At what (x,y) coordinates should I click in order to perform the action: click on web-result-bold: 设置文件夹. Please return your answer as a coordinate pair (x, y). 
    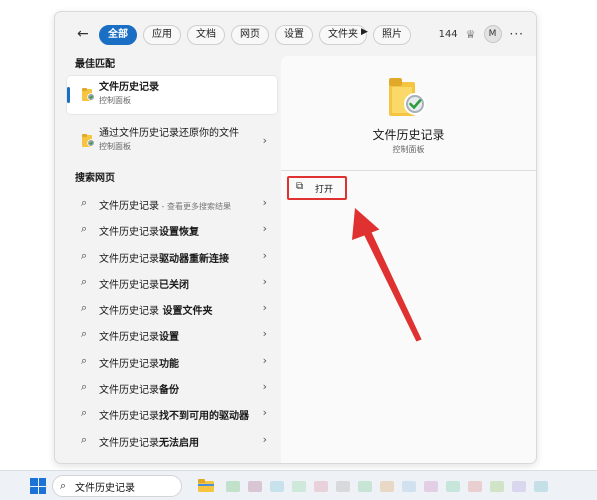
    Looking at the image, I should click on (186, 312).